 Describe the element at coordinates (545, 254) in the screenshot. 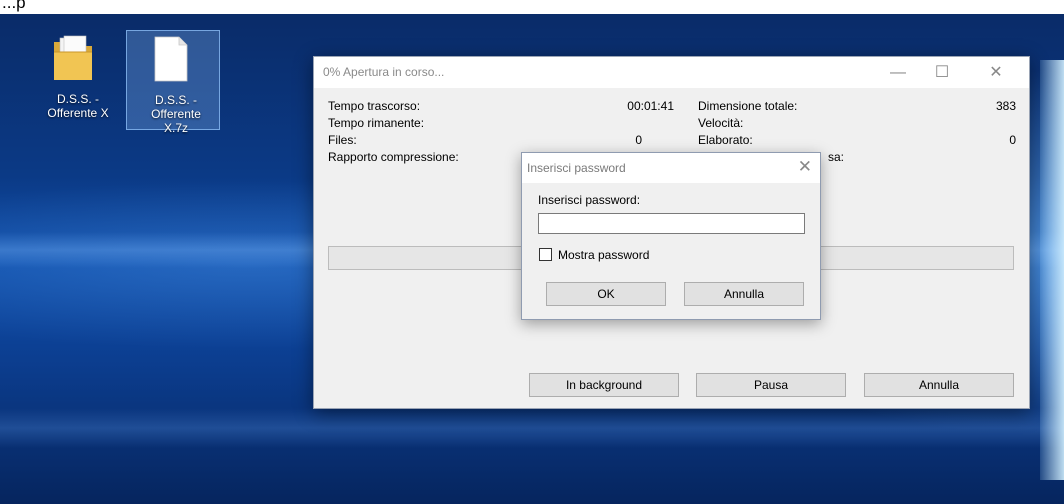

I see `show-password-checkbox` at that location.